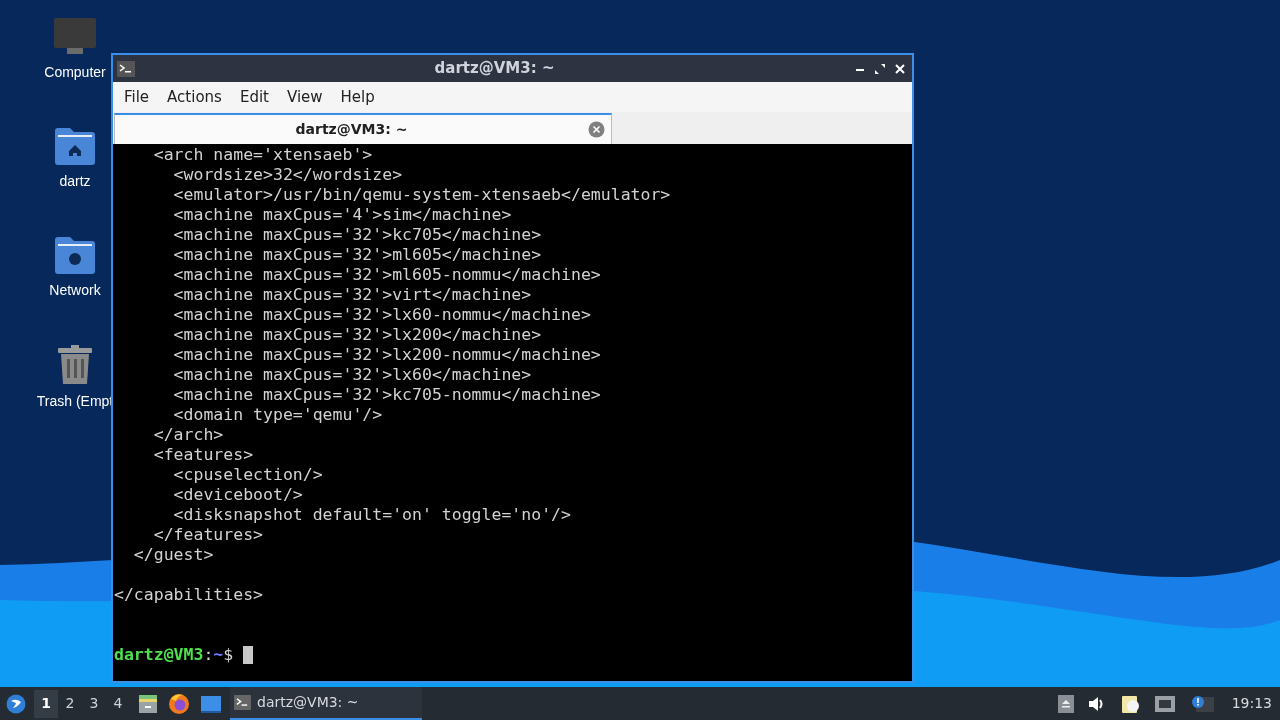  I want to click on desktop-icon-label: Network, so click(75, 290).